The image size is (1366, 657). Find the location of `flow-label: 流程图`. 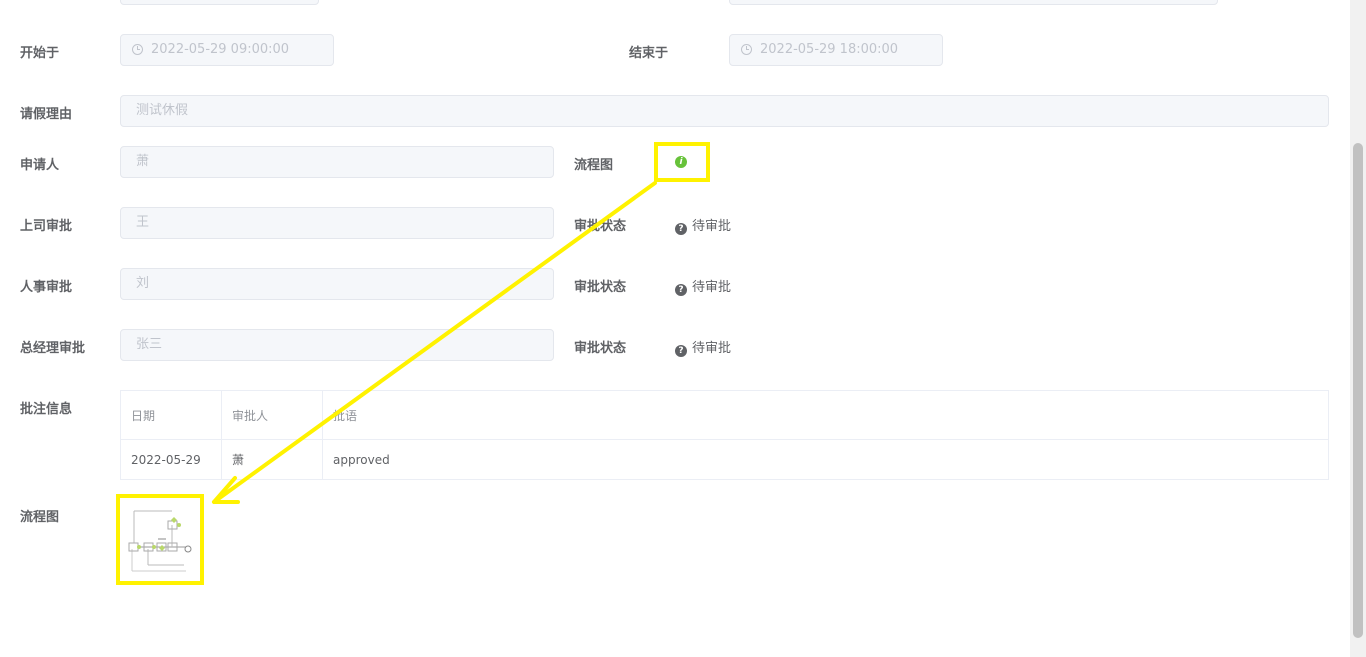

flow-label: 流程图 is located at coordinates (594, 165).